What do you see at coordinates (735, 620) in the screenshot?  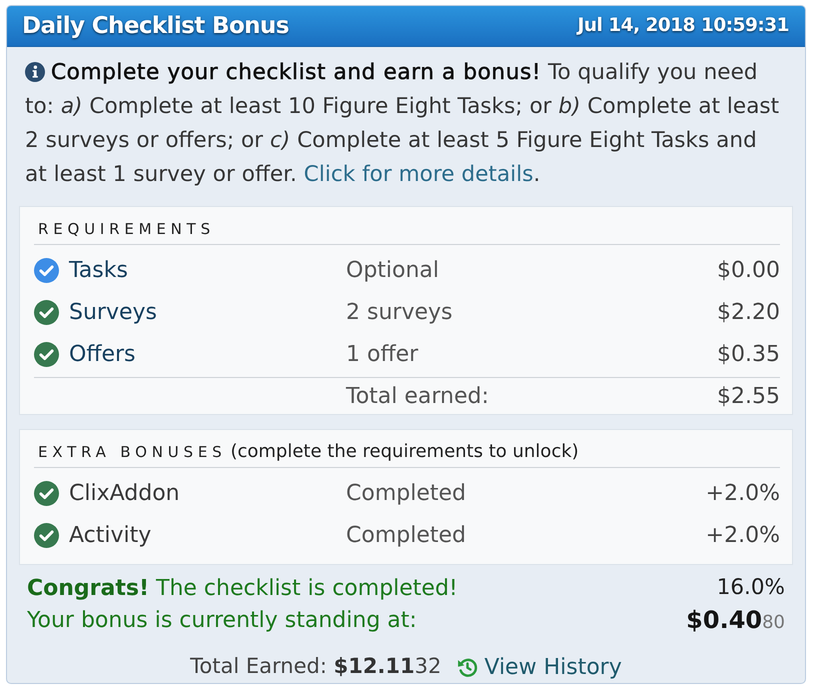 I see `bonus-standing-amount: $0.4080` at bounding box center [735, 620].